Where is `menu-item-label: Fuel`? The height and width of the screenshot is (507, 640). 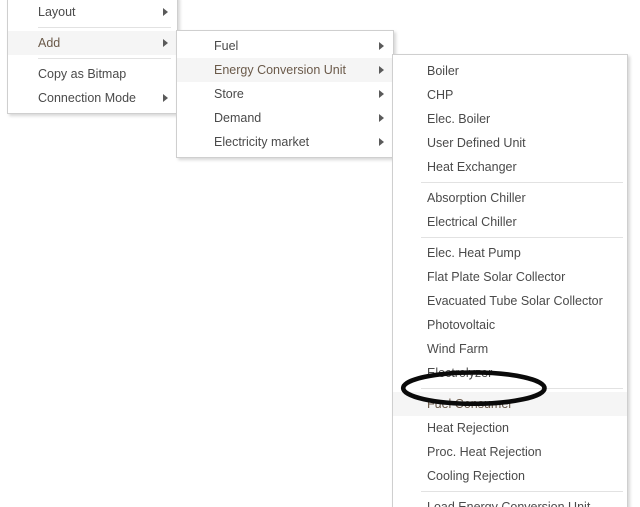 menu-item-label: Fuel is located at coordinates (226, 46).